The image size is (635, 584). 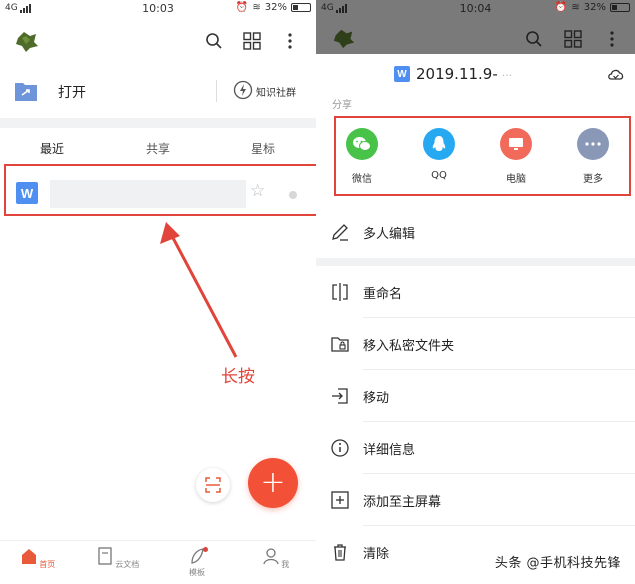 I want to click on nav-templates-label: 模板, so click(x=197, y=572).